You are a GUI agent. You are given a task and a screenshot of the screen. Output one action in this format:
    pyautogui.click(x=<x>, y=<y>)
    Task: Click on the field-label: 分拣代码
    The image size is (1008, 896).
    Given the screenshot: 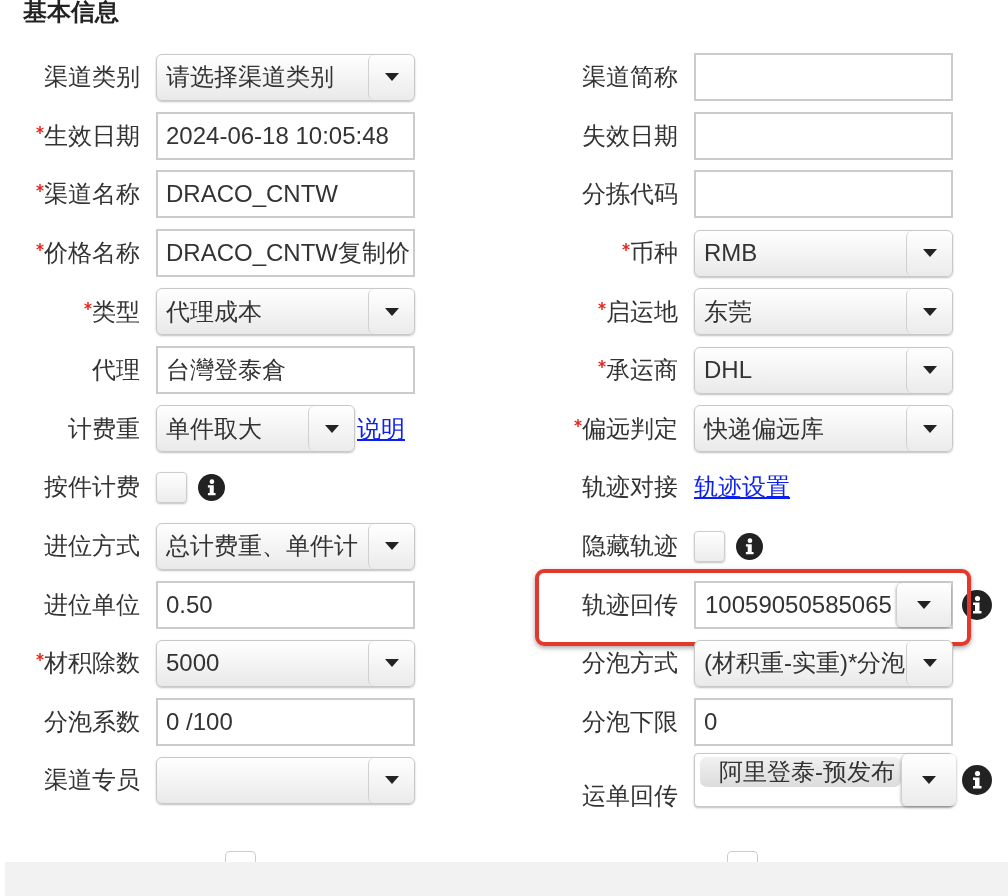 What is the action you would take?
    pyautogui.click(x=630, y=194)
    